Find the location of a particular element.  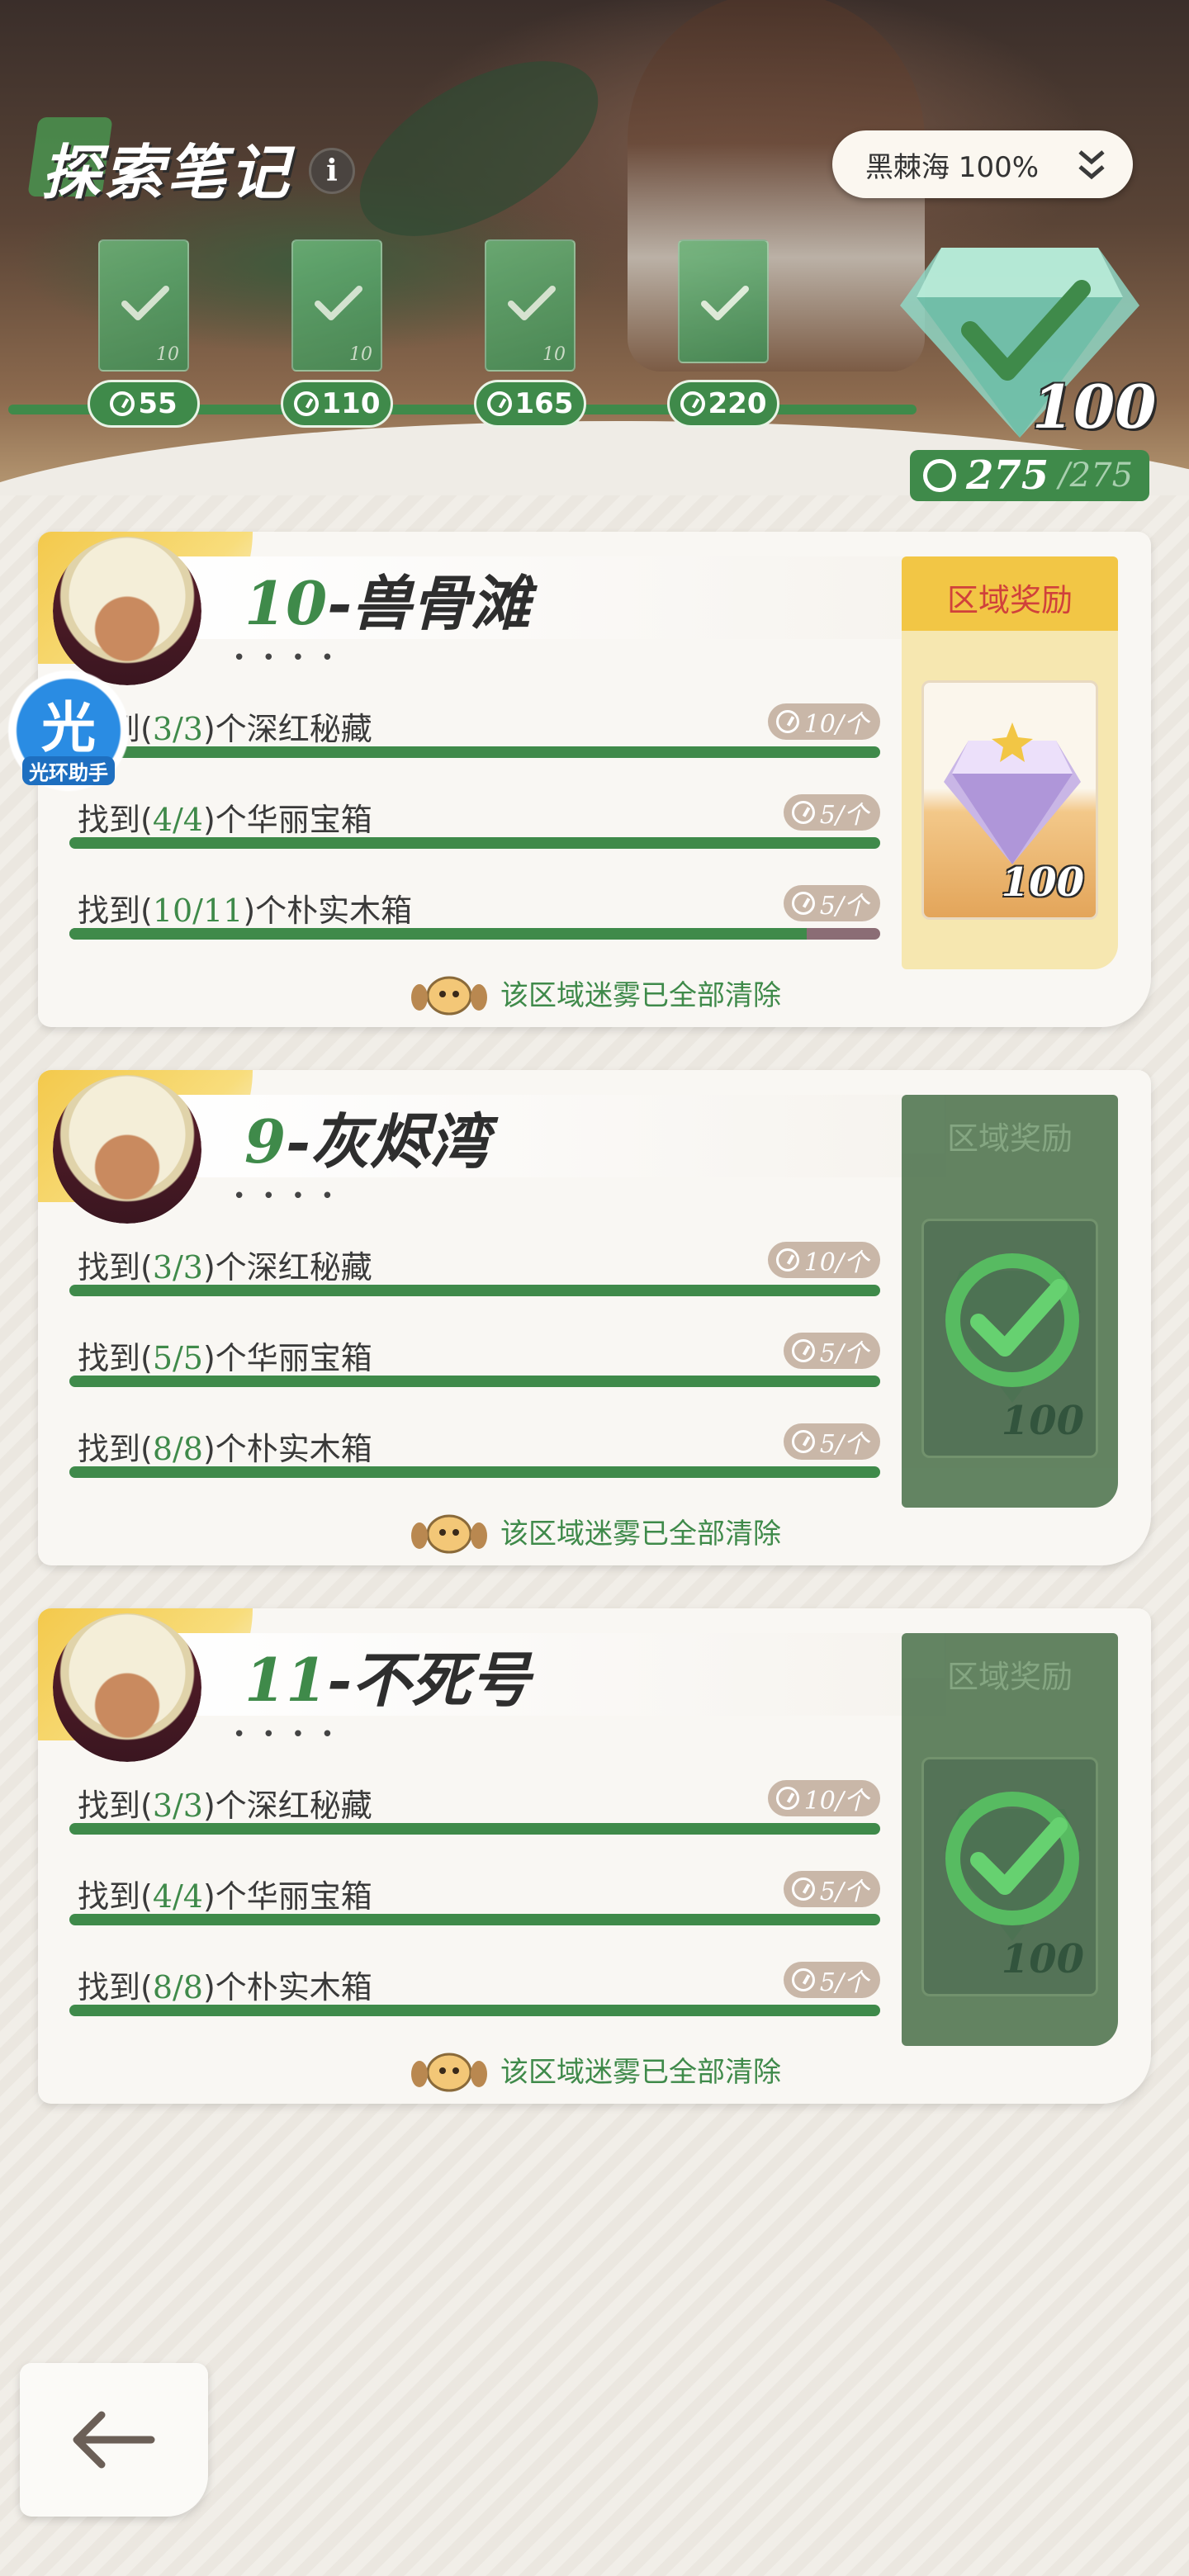

task-reward-badge: 10/个 is located at coordinates (823, 721).